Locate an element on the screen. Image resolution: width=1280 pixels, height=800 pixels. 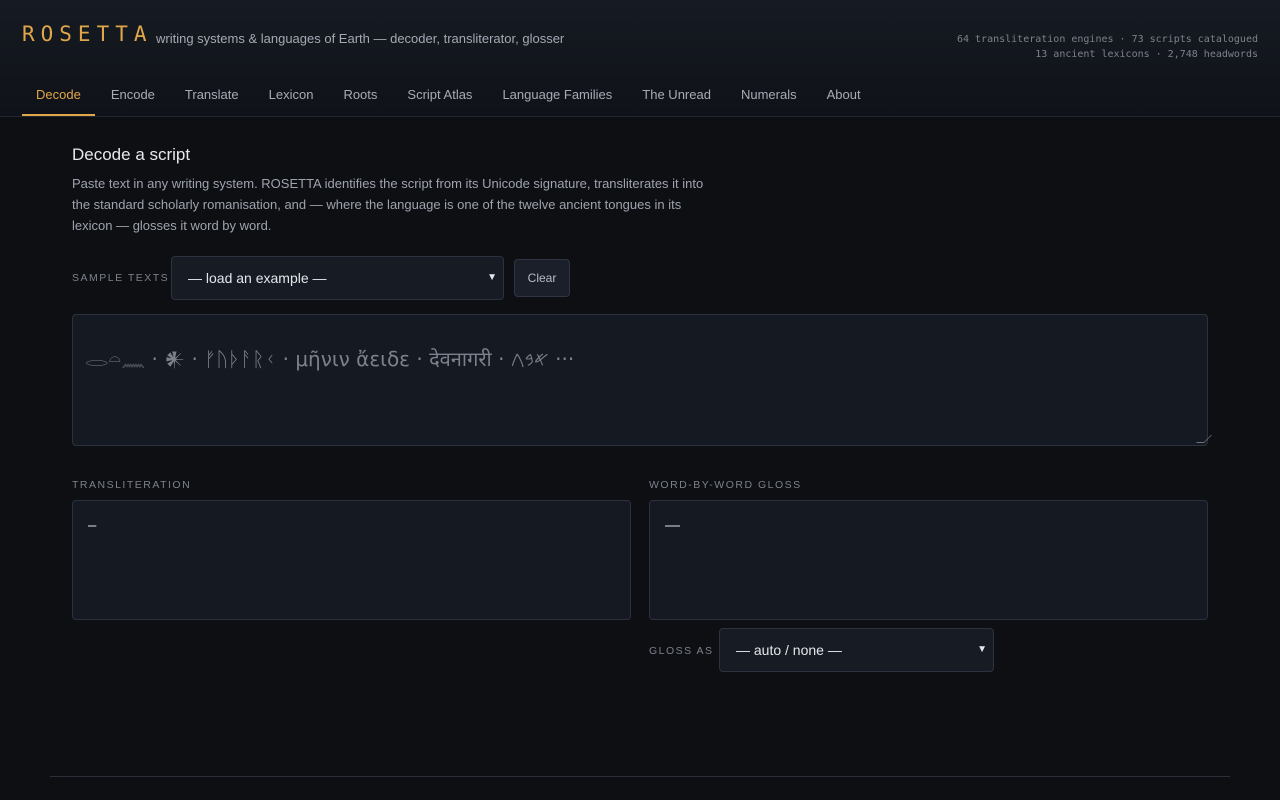
gloss-output: — is located at coordinates (928, 560).